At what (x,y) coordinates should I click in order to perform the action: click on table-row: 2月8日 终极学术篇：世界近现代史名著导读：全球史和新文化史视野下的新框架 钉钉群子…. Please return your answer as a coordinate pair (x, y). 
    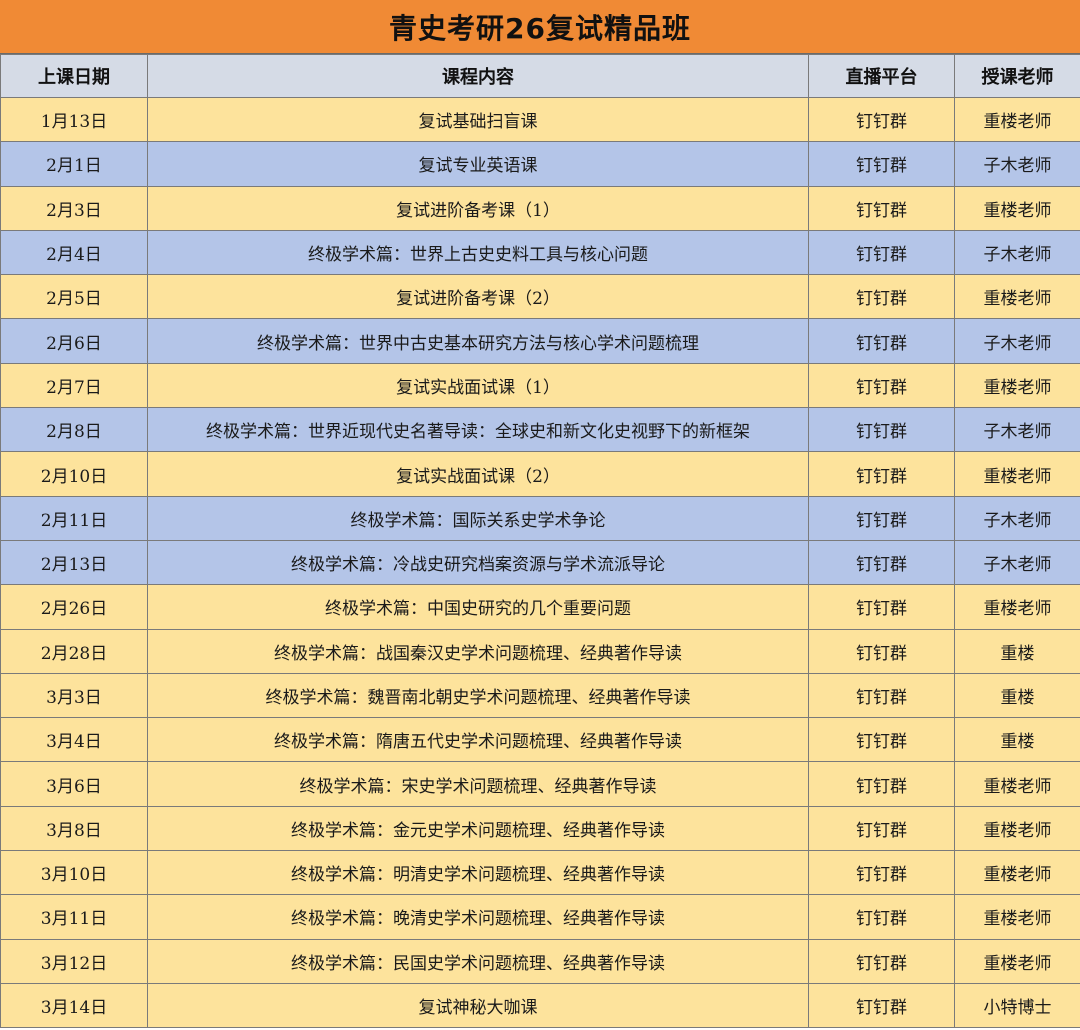
    Looking at the image, I should click on (540, 430).